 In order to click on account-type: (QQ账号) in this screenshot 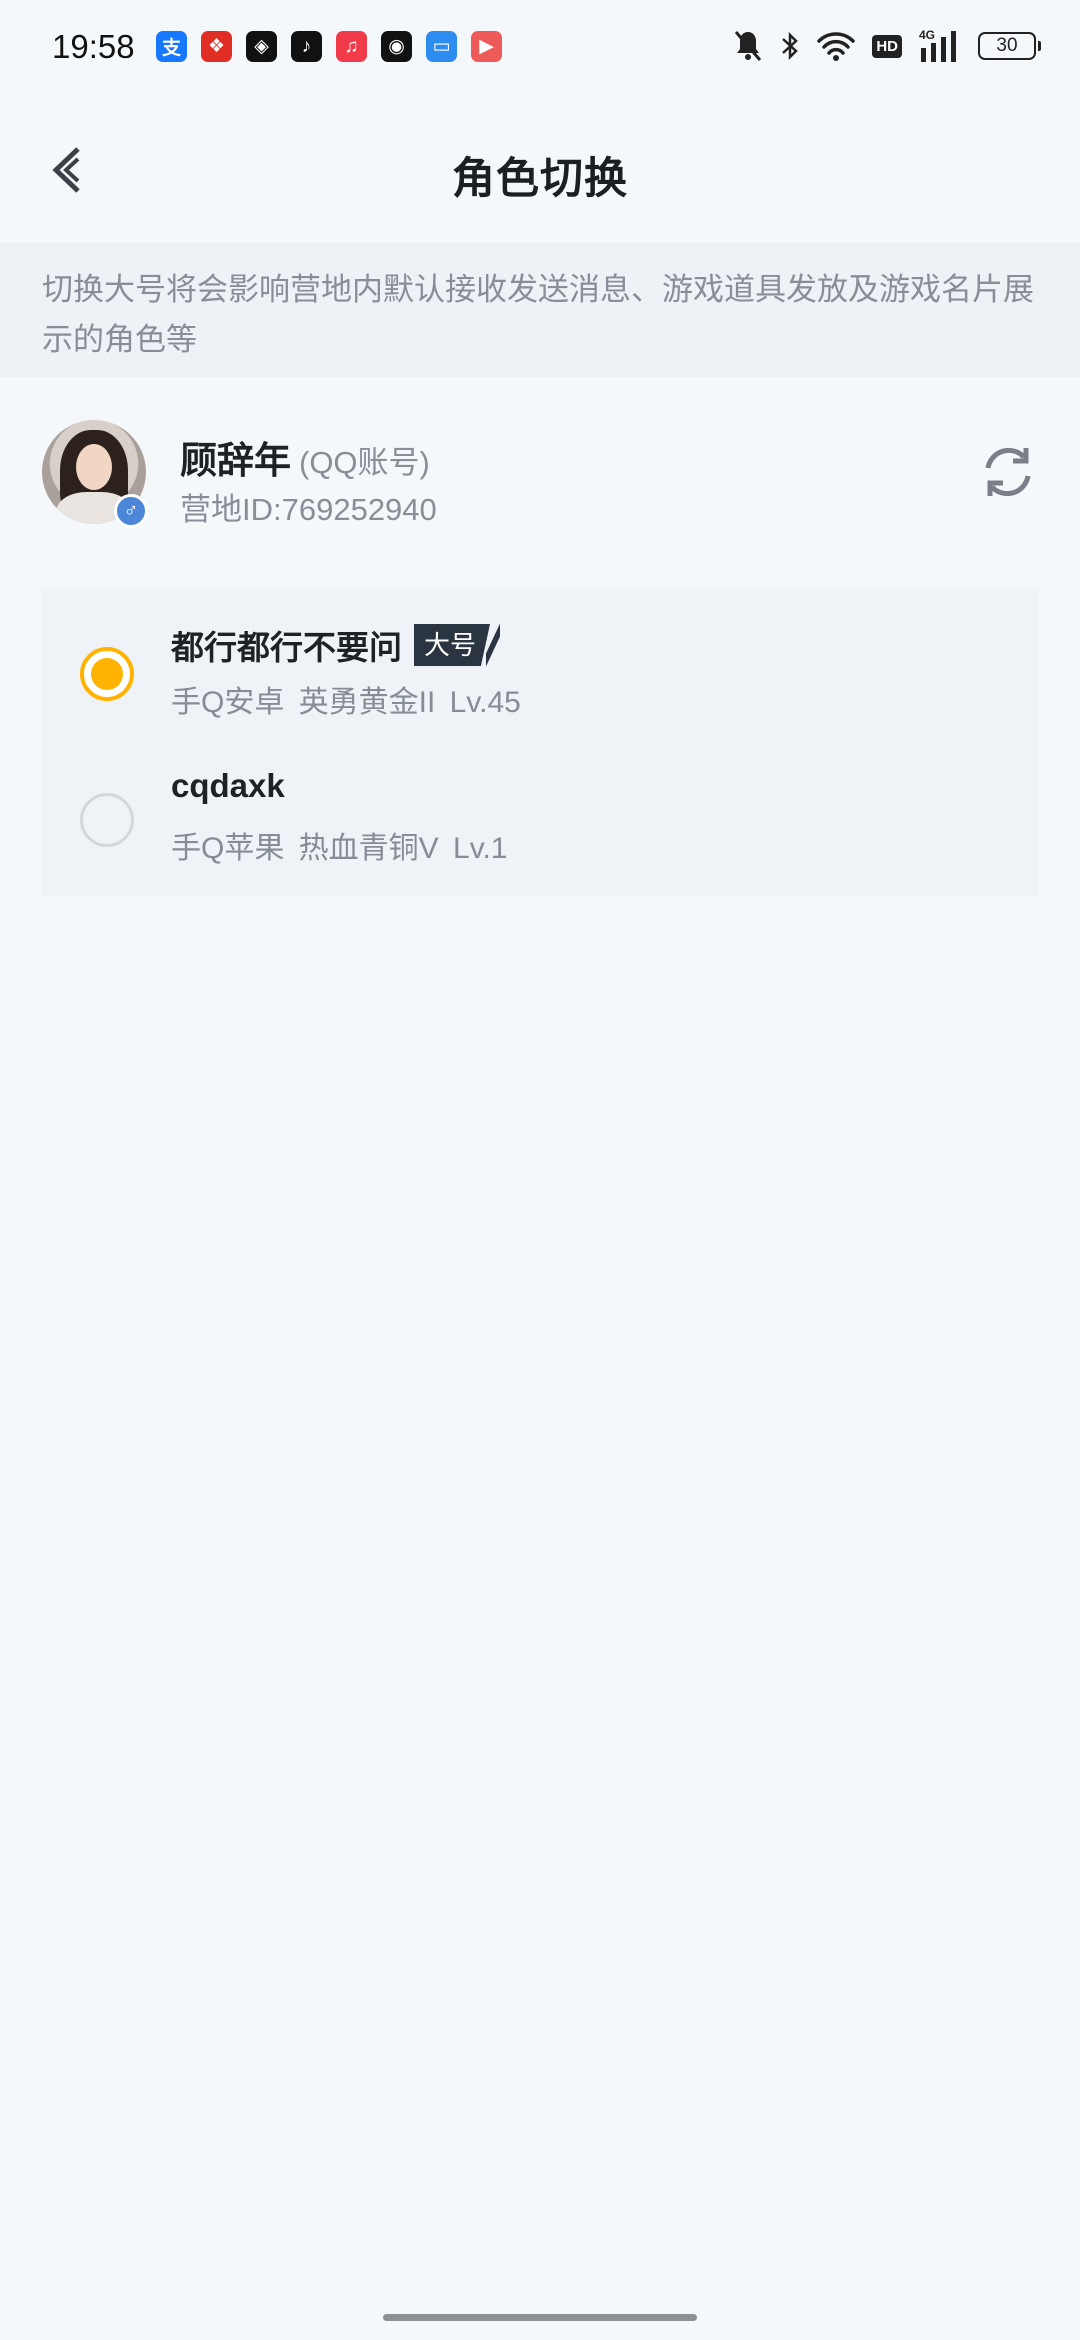, I will do `click(364, 462)`.